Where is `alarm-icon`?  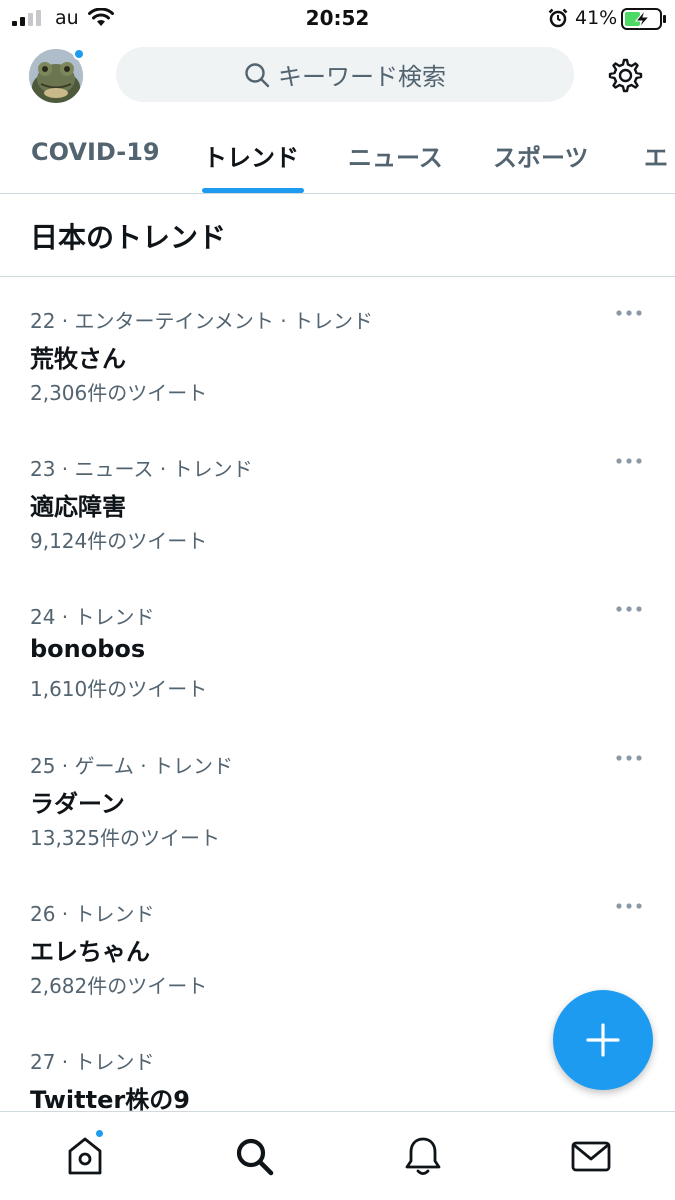 alarm-icon is located at coordinates (558, 18).